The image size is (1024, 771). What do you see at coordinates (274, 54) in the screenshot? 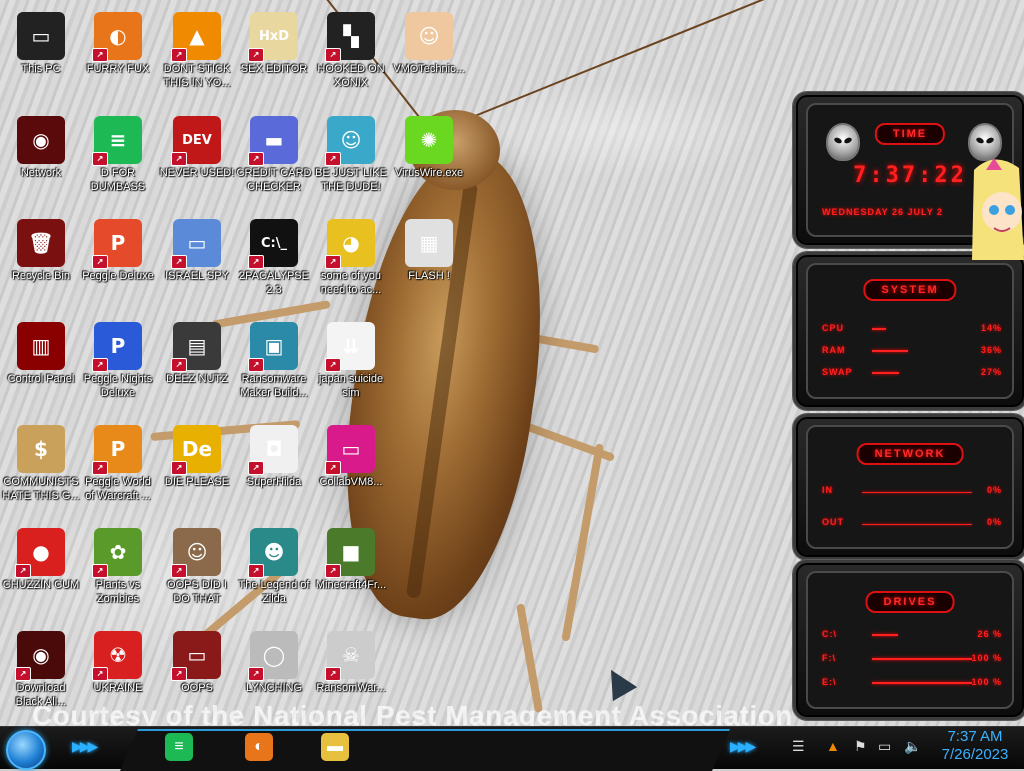
I see `desktop-icon: HxD ↗ SEX EDITOR` at bounding box center [274, 54].